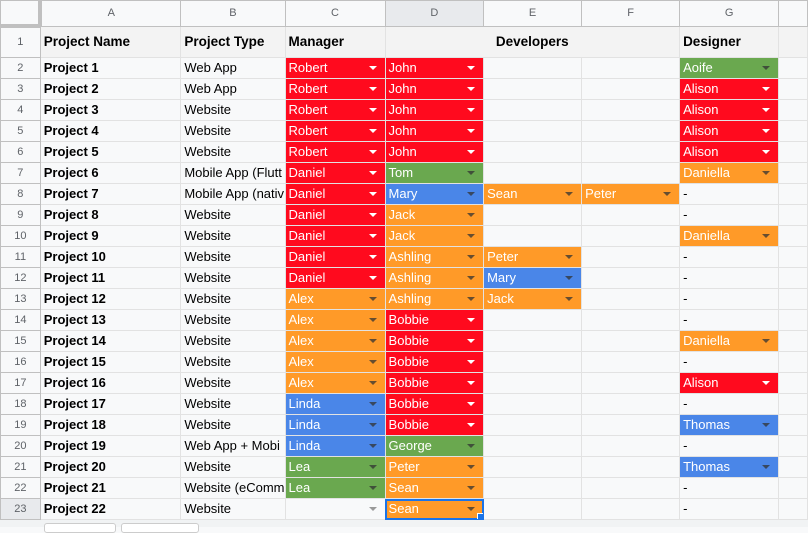  Describe the element at coordinates (434, 509) in the screenshot. I see `developer-1-cell: Sean` at that location.